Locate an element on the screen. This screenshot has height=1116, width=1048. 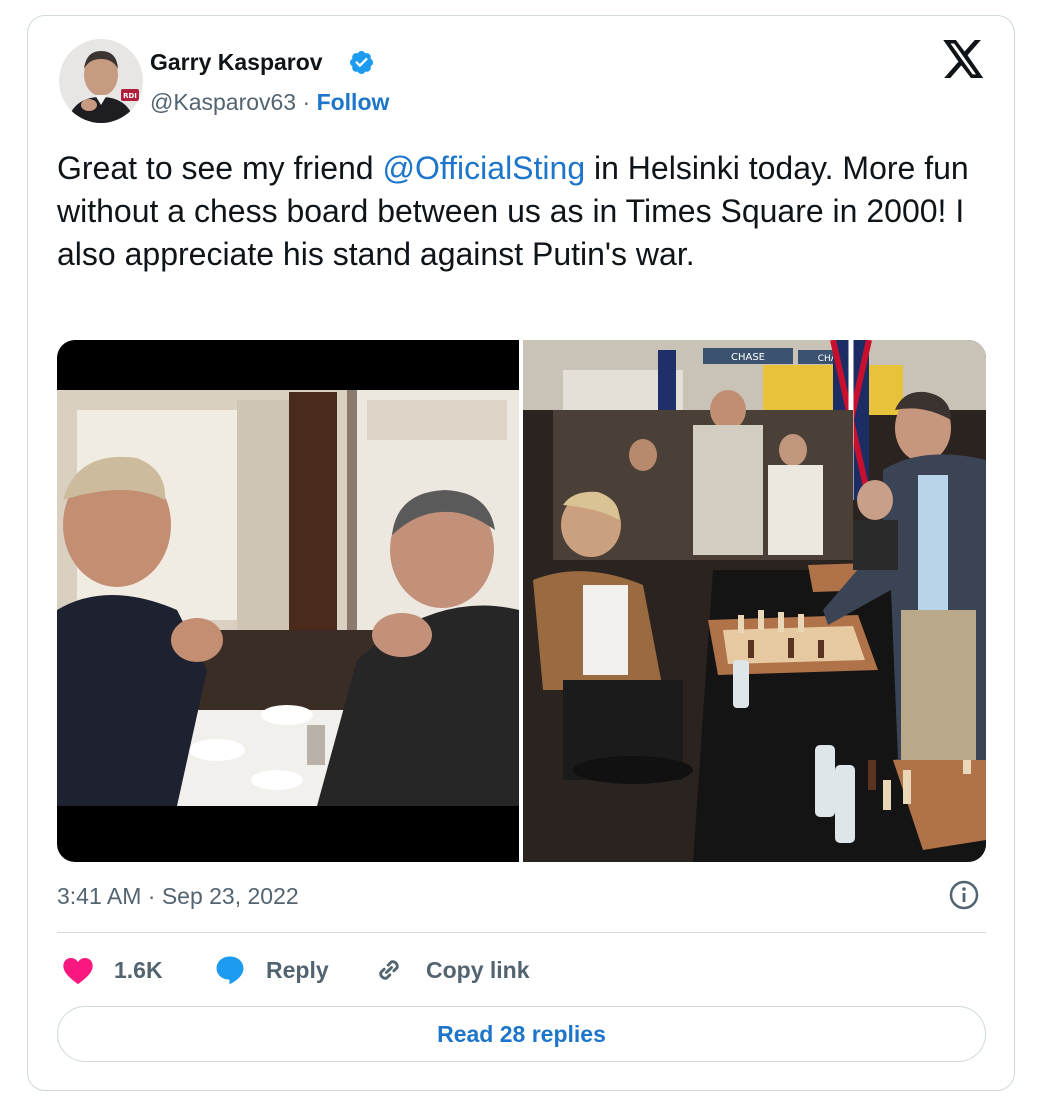
heart-icon is located at coordinates (78, 971).